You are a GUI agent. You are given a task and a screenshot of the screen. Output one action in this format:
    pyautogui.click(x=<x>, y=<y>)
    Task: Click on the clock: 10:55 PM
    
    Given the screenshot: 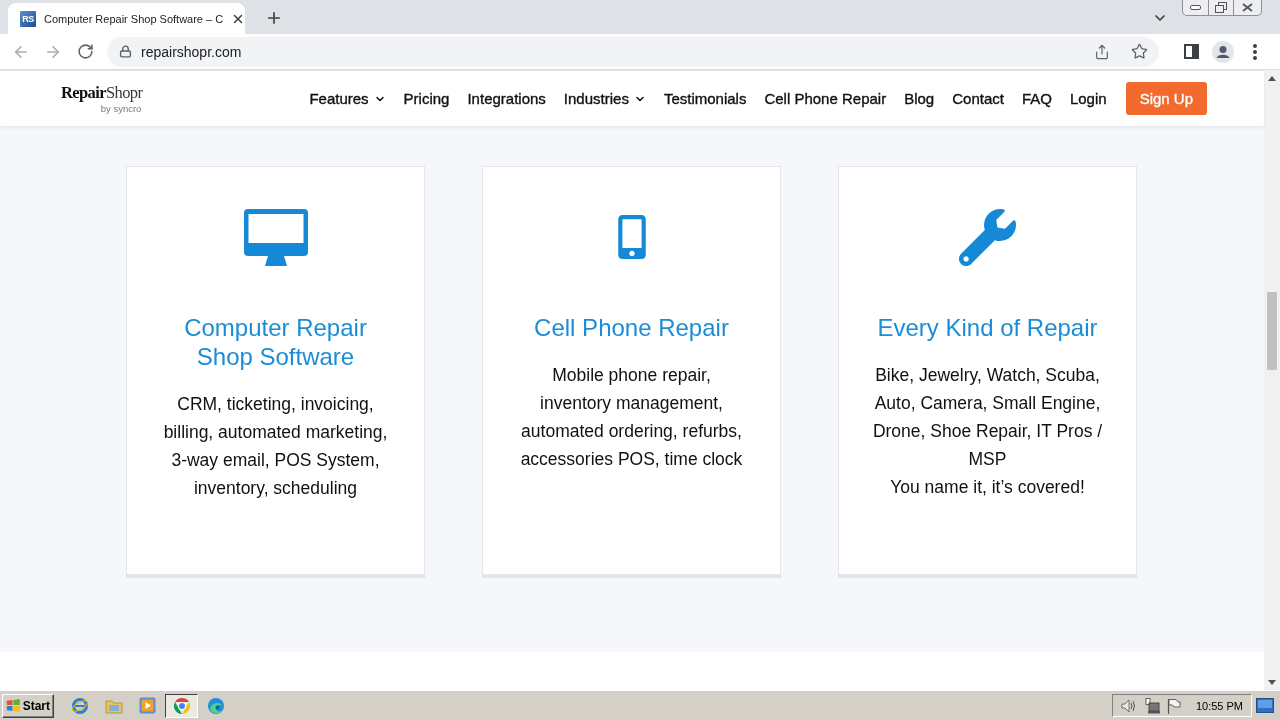 What is the action you would take?
    pyautogui.click(x=1219, y=705)
    